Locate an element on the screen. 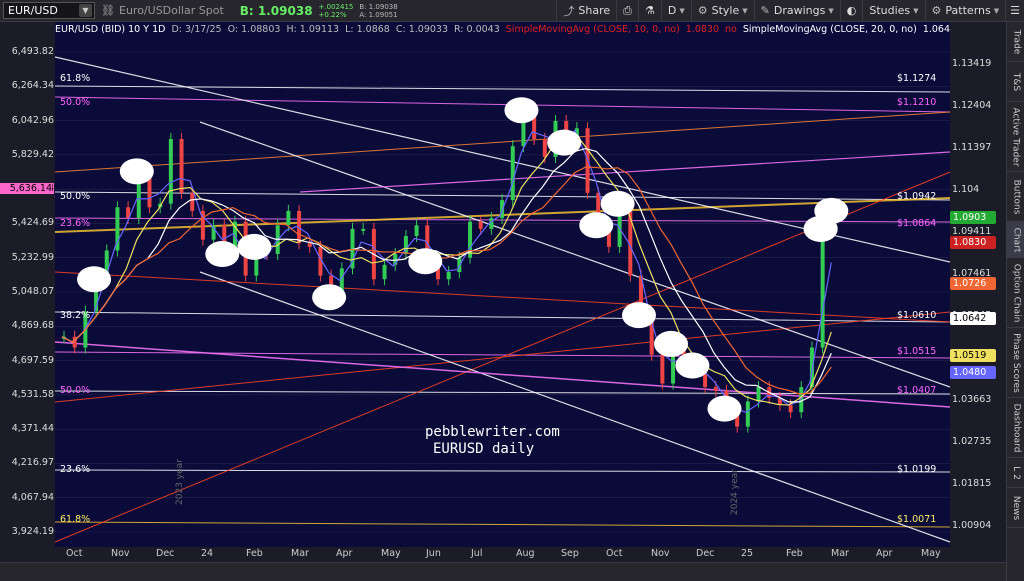 The width and height of the screenshot is (1024, 581). tab-option-chain: Option Chain is located at coordinates (1015, 293).